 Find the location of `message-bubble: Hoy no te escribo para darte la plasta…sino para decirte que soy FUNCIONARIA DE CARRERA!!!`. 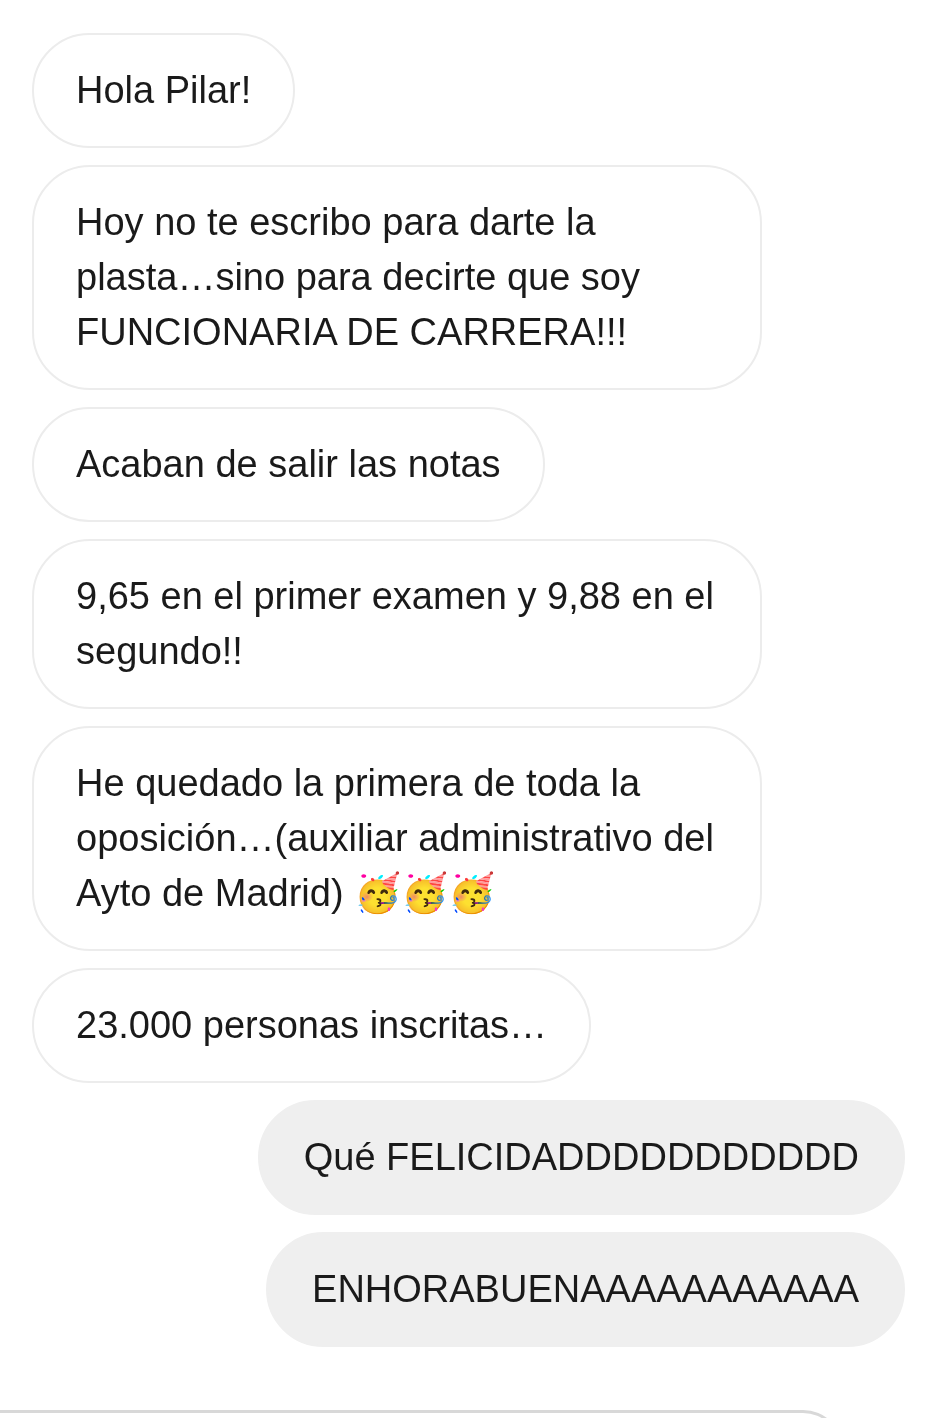

message-bubble: Hoy no te escribo para darte la plasta…sino para decirte que soy FUNCIONARIA DE CARRERA!!! is located at coordinates (397, 277).